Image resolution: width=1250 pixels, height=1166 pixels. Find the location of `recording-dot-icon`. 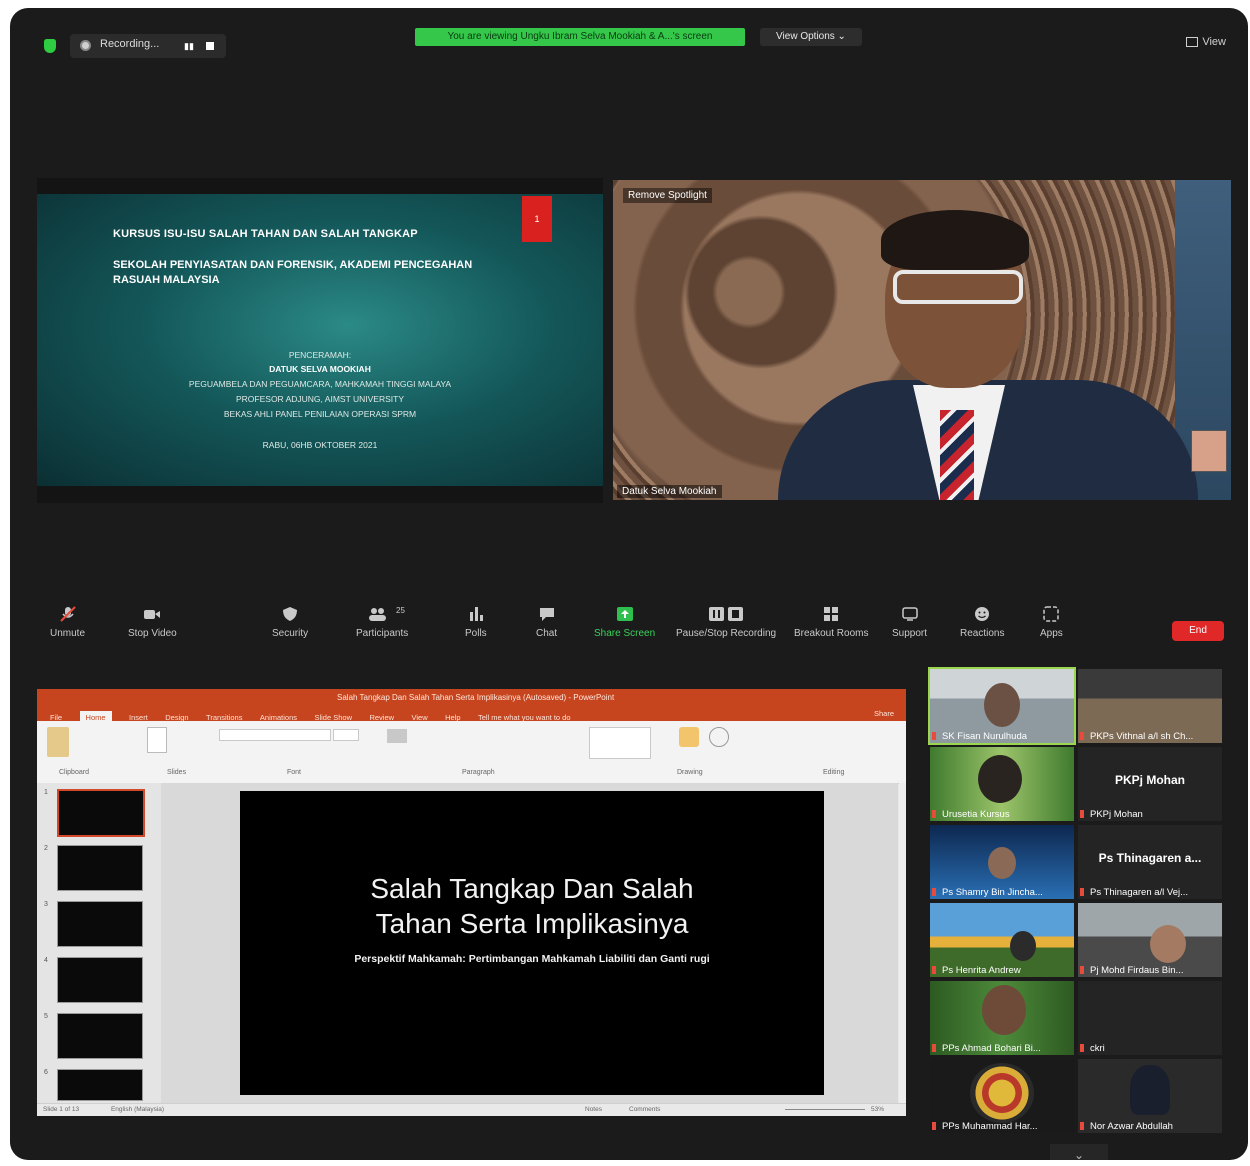

recording-dot-icon is located at coordinates (85, 45).